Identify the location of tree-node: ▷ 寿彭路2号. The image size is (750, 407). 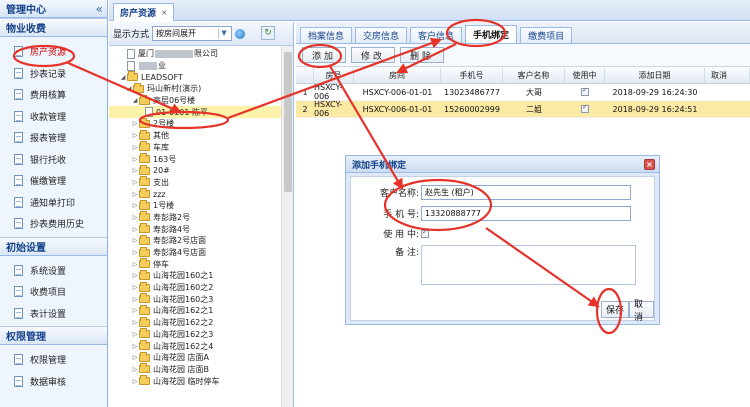
(195, 217).